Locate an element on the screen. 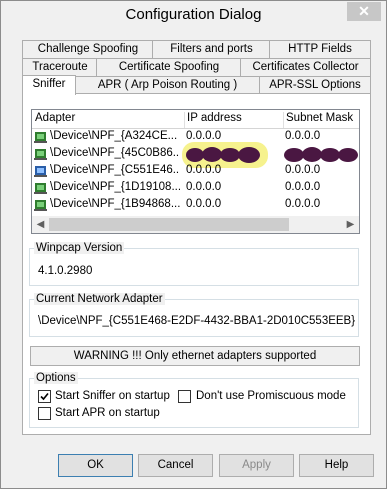 This screenshot has width=387, height=489. winpcap-label: Winpcap Version is located at coordinates (79, 248).